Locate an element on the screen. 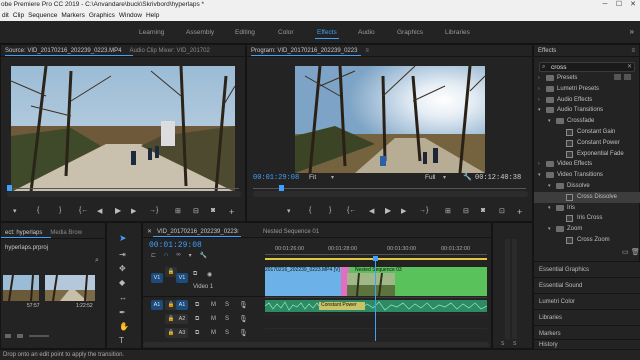 Image resolution: width=640 pixels, height=360 pixels. effects-tree-item: ▾ Zoom is located at coordinates (587, 229).